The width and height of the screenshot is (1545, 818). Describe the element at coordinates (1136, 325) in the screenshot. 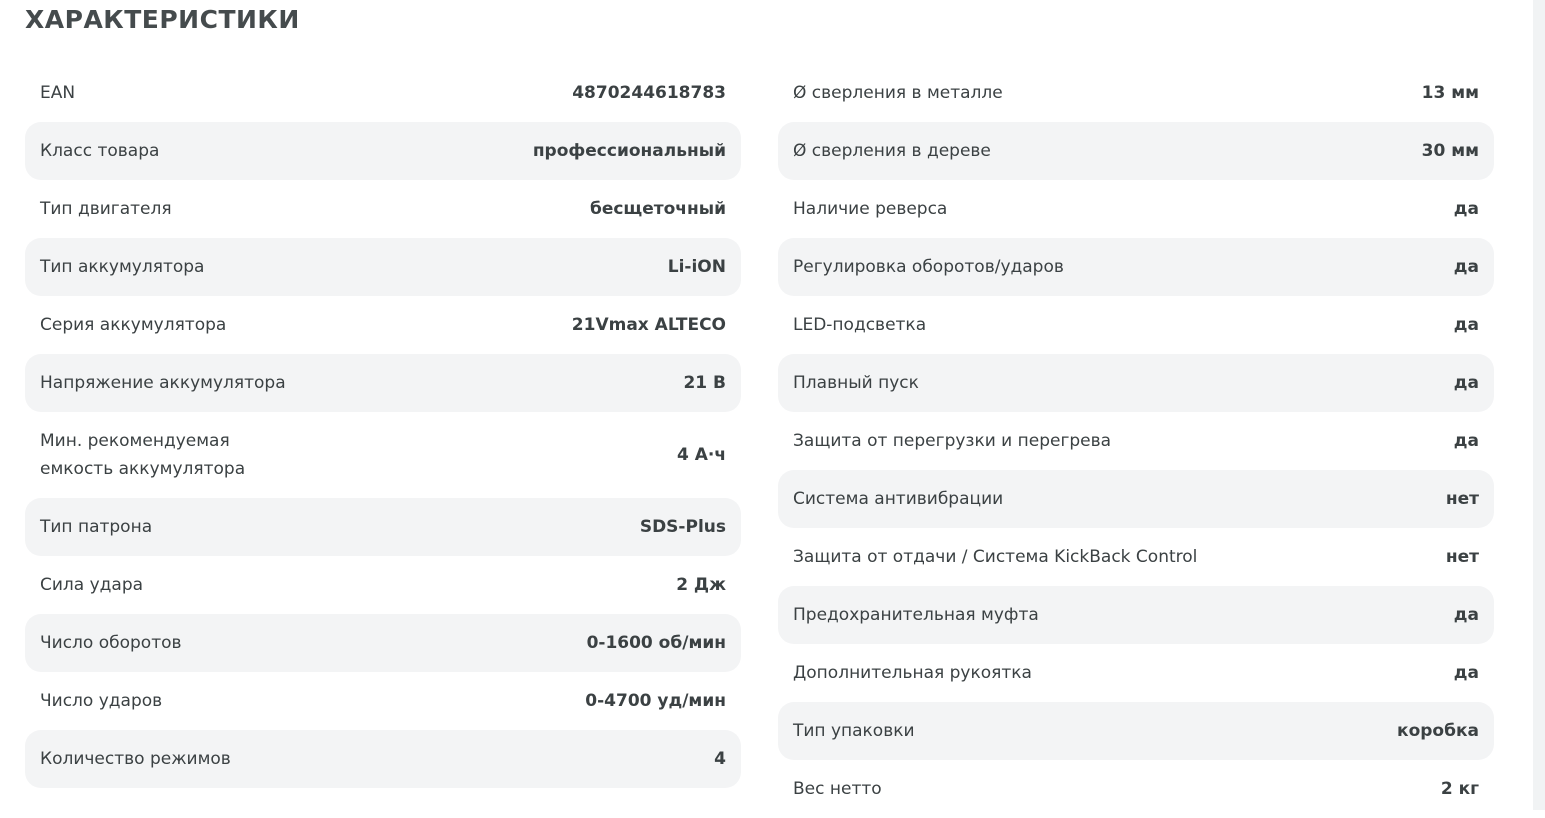

I see `spec-row-led-light: LED-подсветка да` at that location.